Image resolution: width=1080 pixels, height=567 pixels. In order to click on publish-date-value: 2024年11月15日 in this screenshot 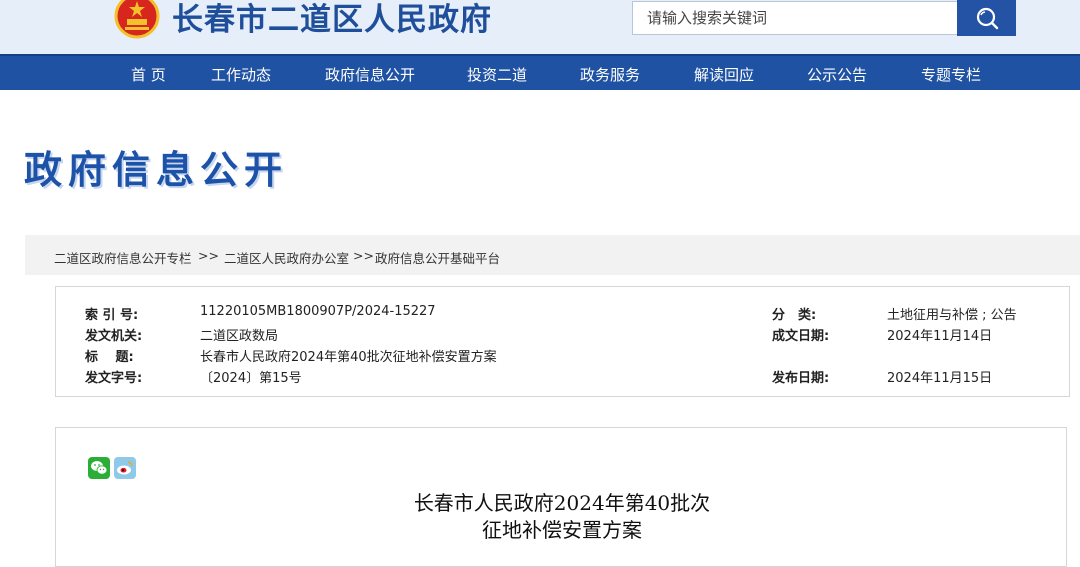, I will do `click(940, 378)`.